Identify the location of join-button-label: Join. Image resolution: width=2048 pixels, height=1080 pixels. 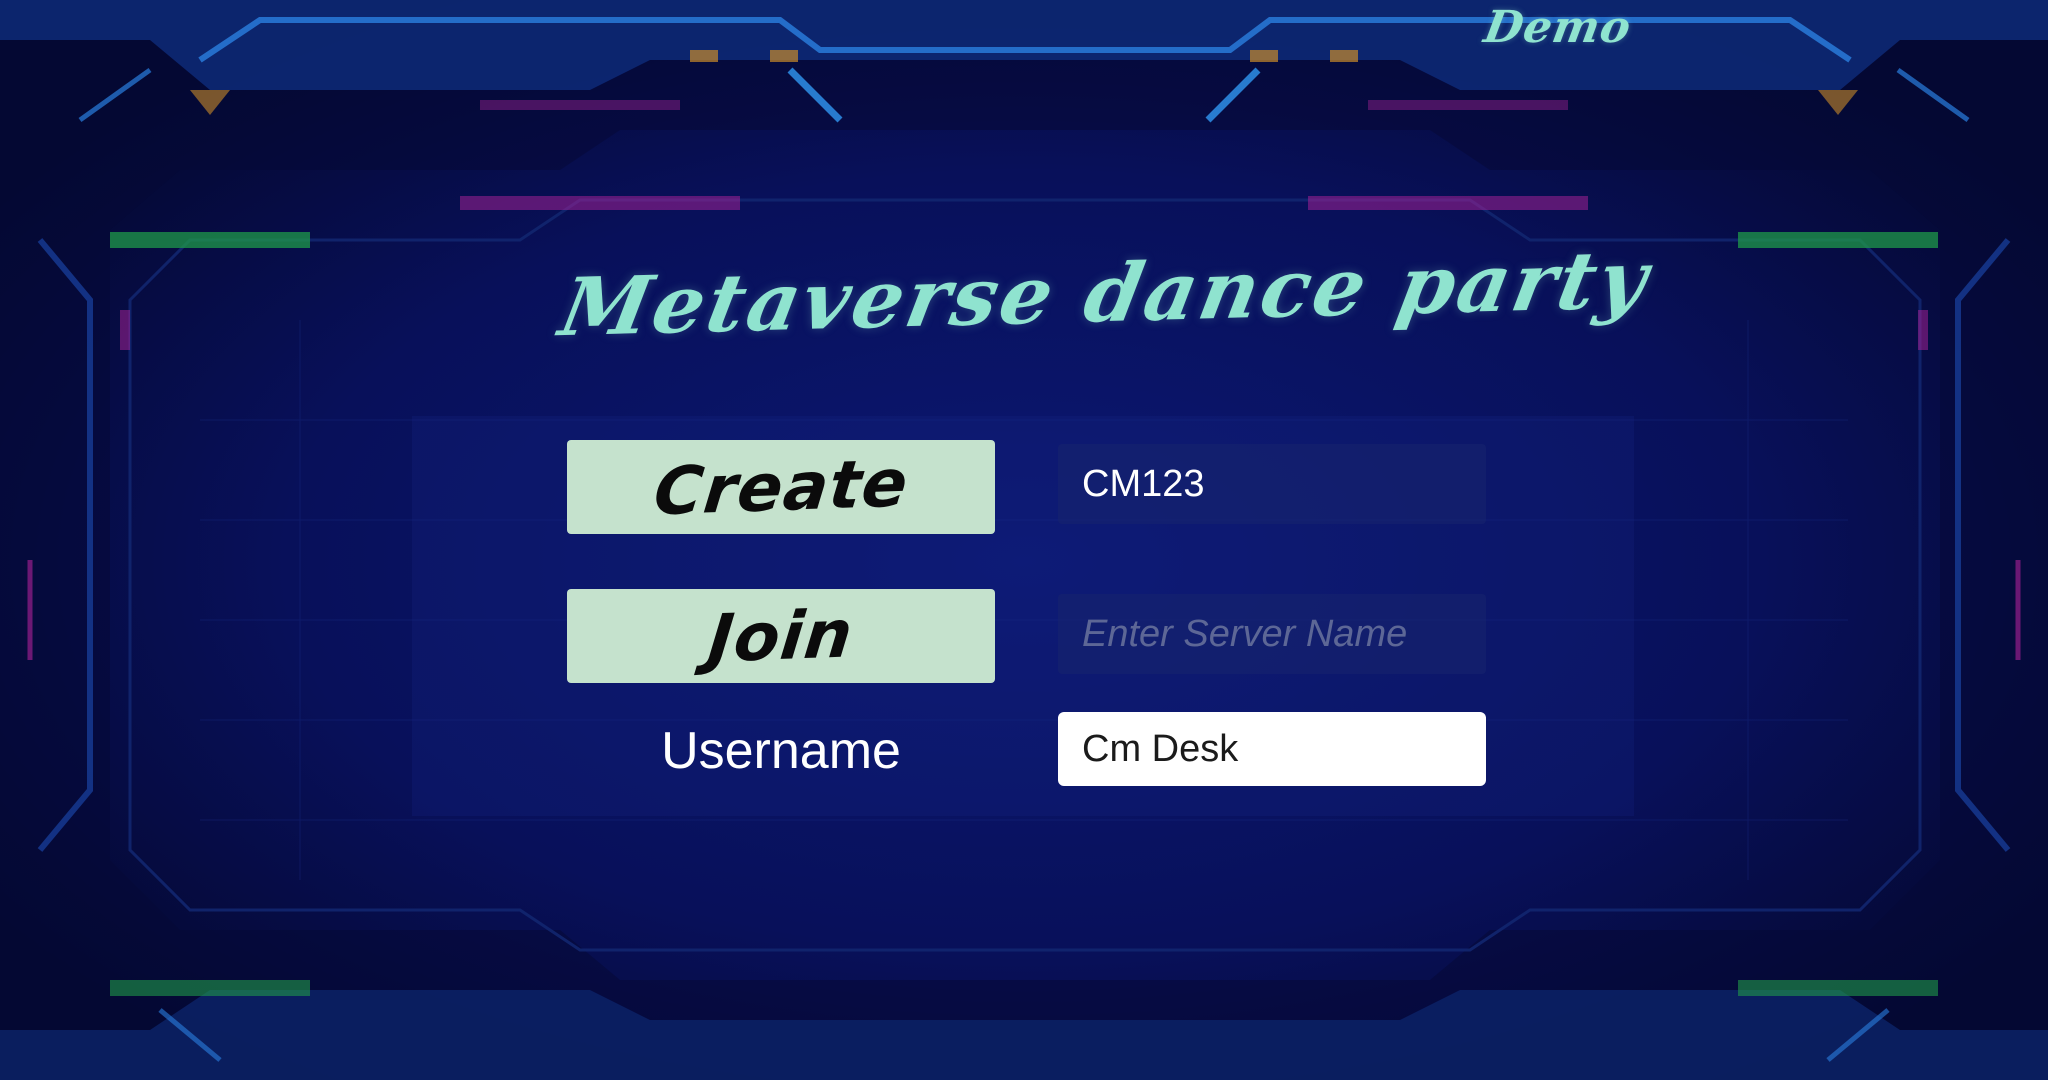
(781, 636).